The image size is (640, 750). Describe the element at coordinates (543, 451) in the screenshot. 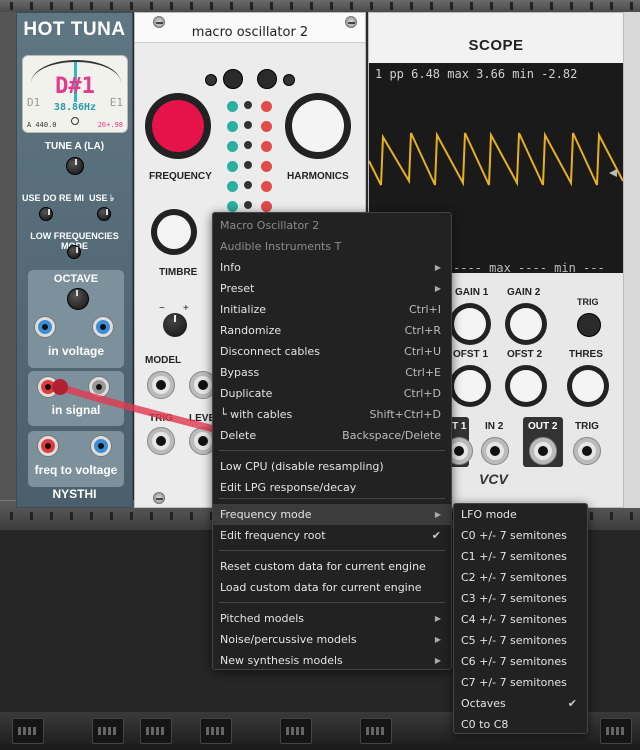

I see `out2-jack` at that location.